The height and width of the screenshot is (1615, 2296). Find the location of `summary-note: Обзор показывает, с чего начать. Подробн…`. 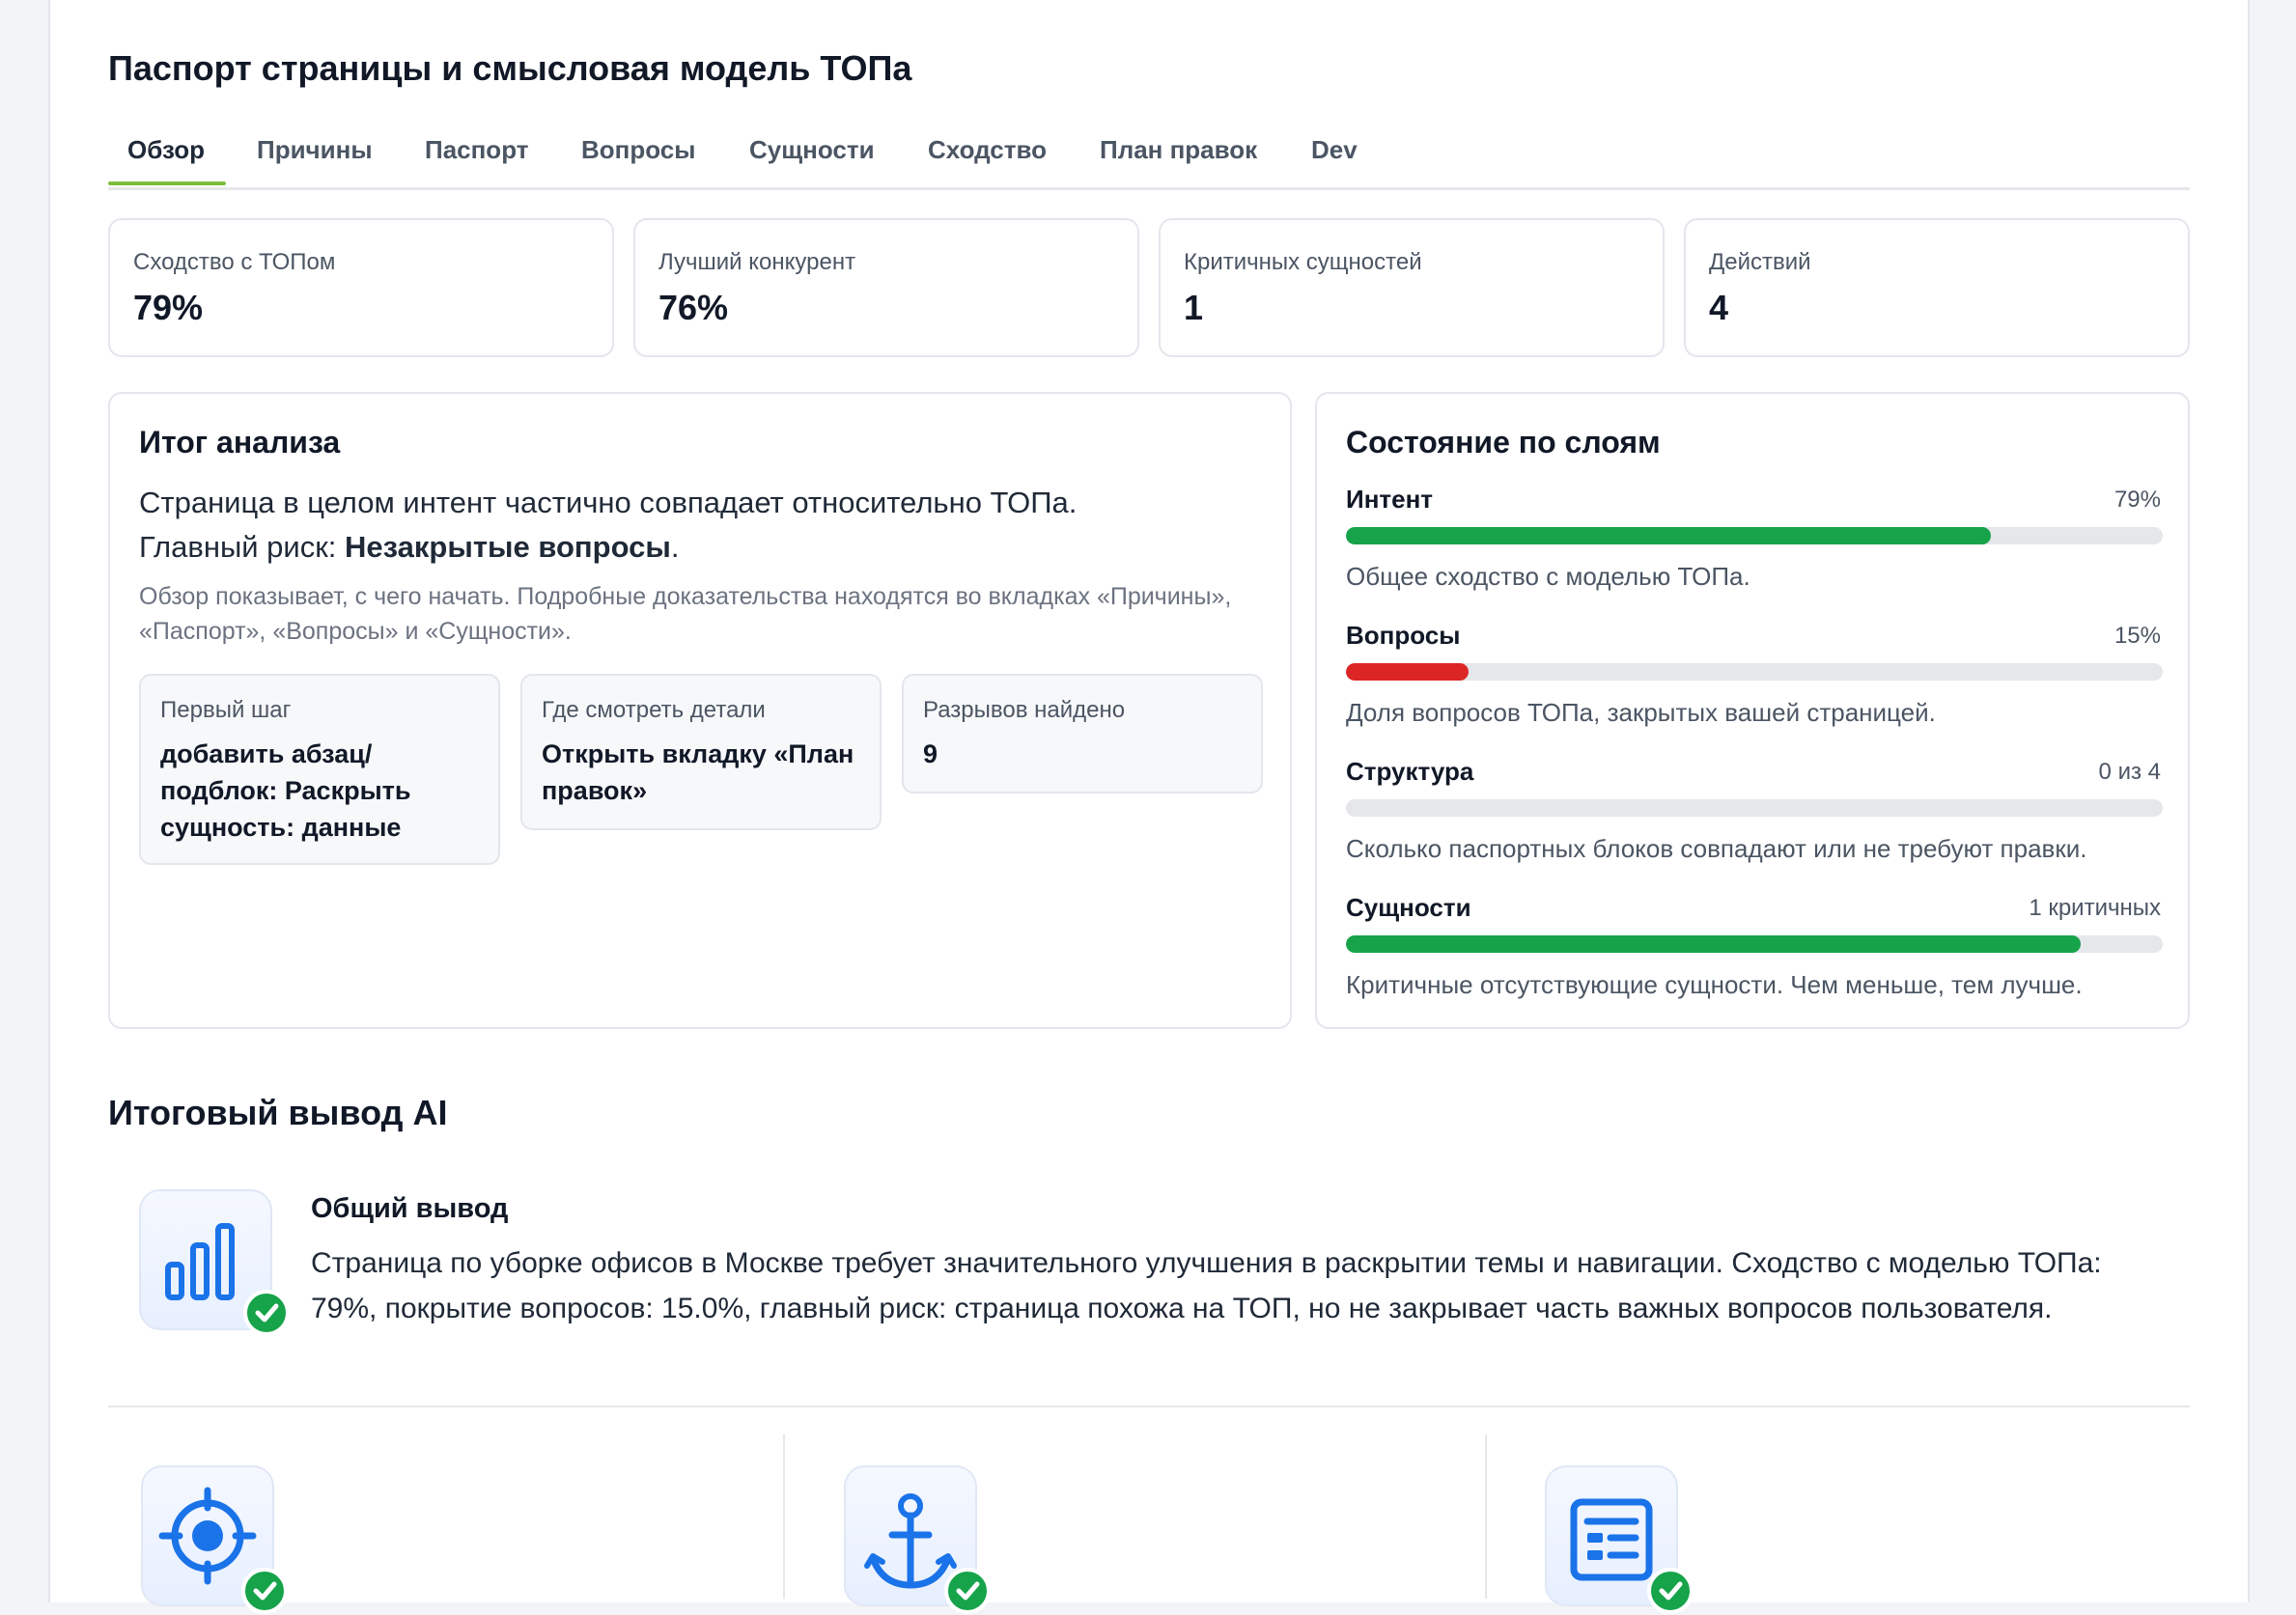

summary-note: Обзор показывает, с чего начать. Подробн… is located at coordinates (686, 614).